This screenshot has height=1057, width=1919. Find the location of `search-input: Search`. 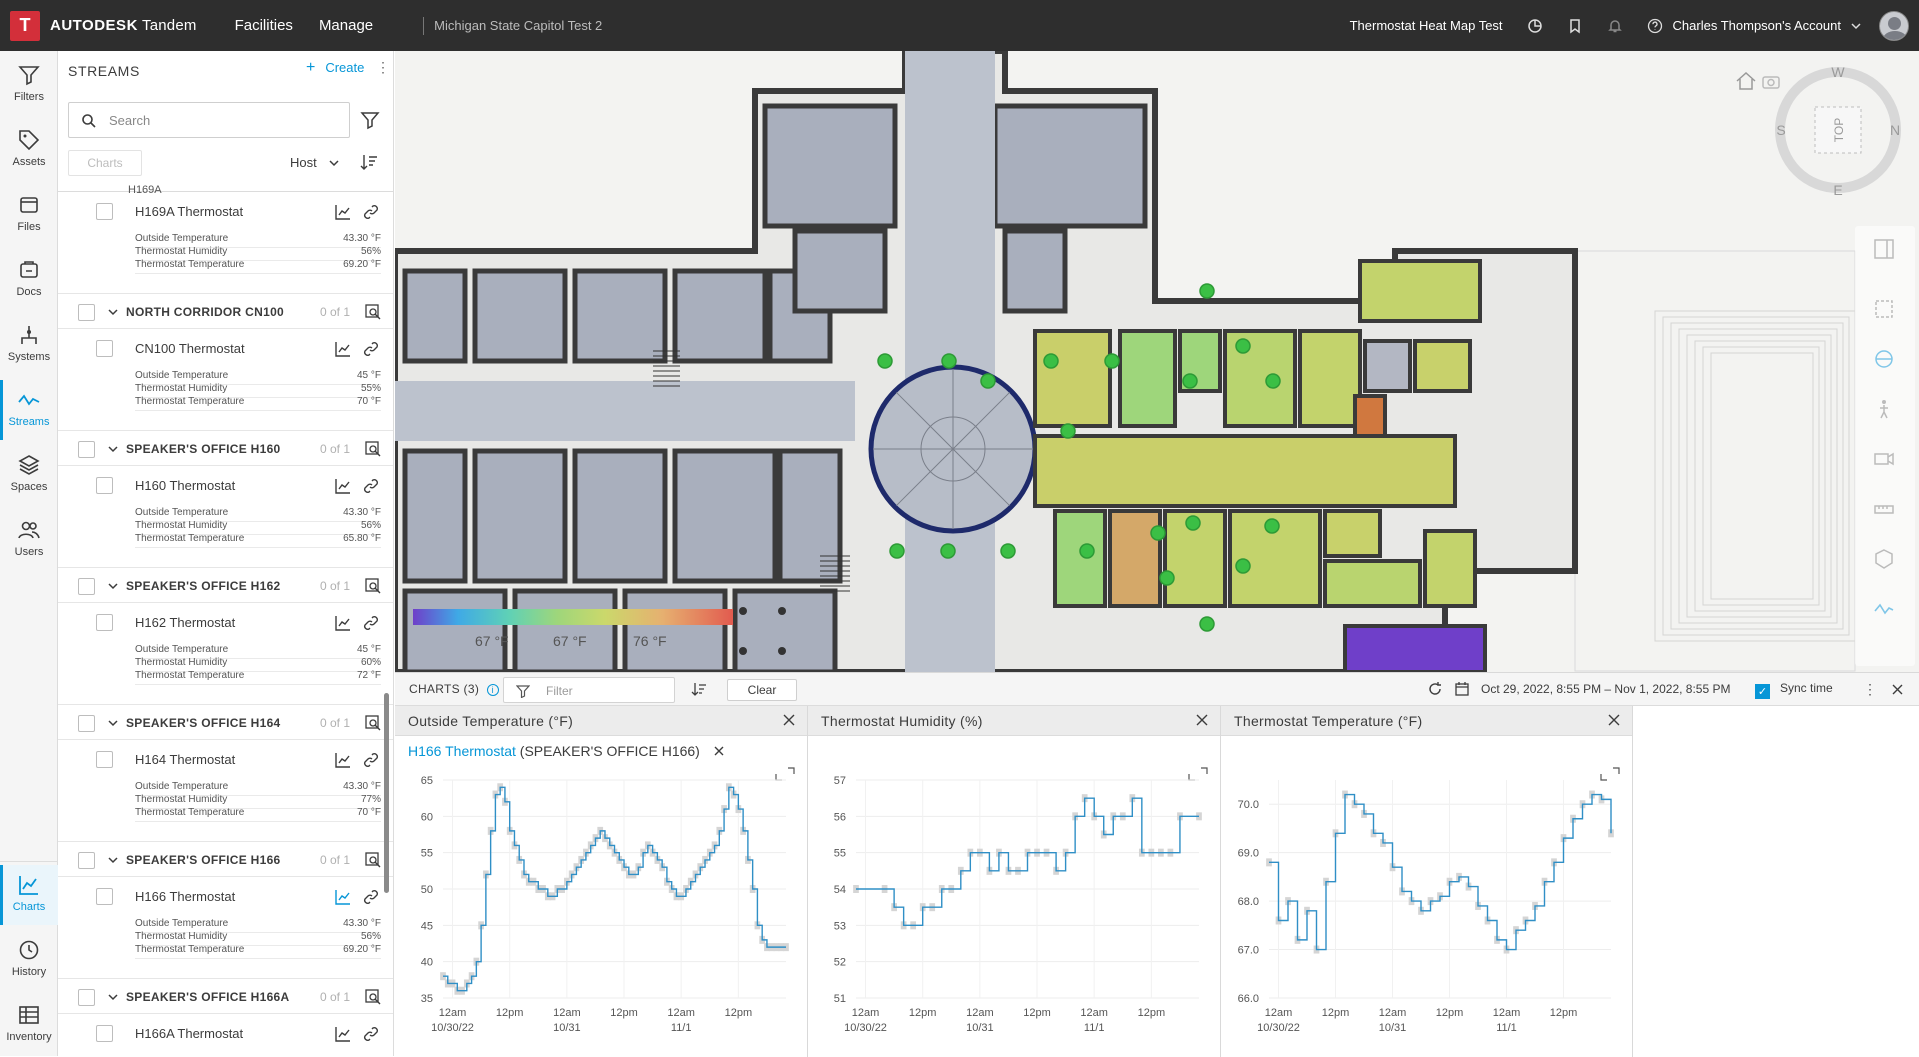

search-input: Search is located at coordinates (209, 120).